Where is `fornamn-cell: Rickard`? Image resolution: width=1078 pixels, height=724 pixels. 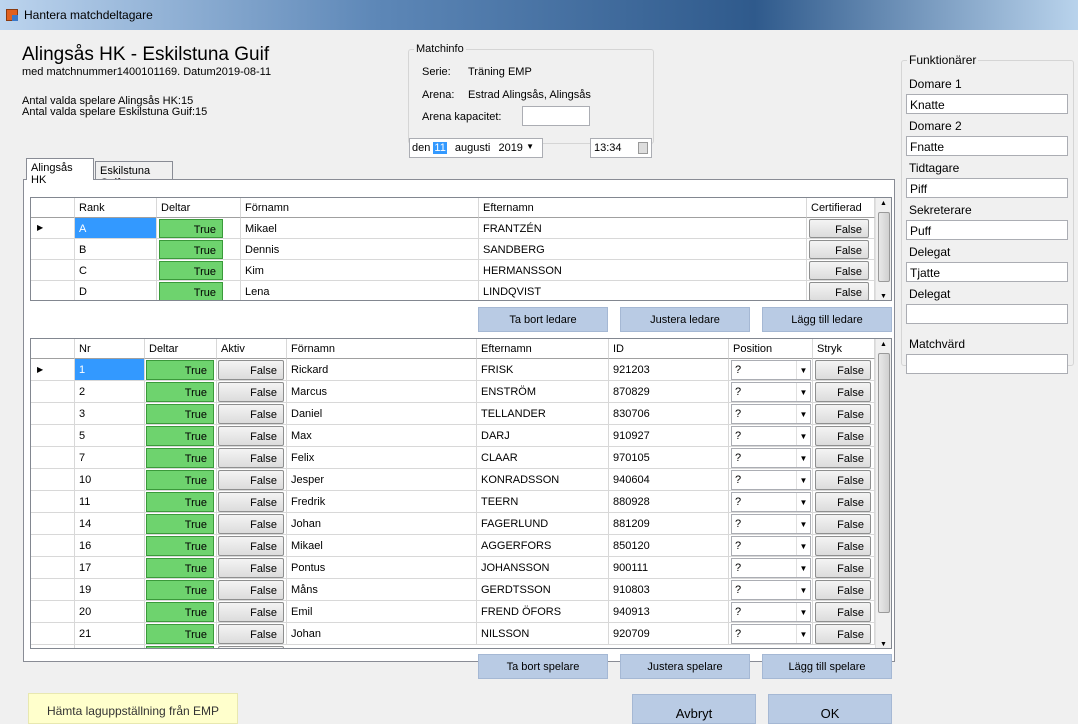
fornamn-cell: Rickard is located at coordinates (382, 370).